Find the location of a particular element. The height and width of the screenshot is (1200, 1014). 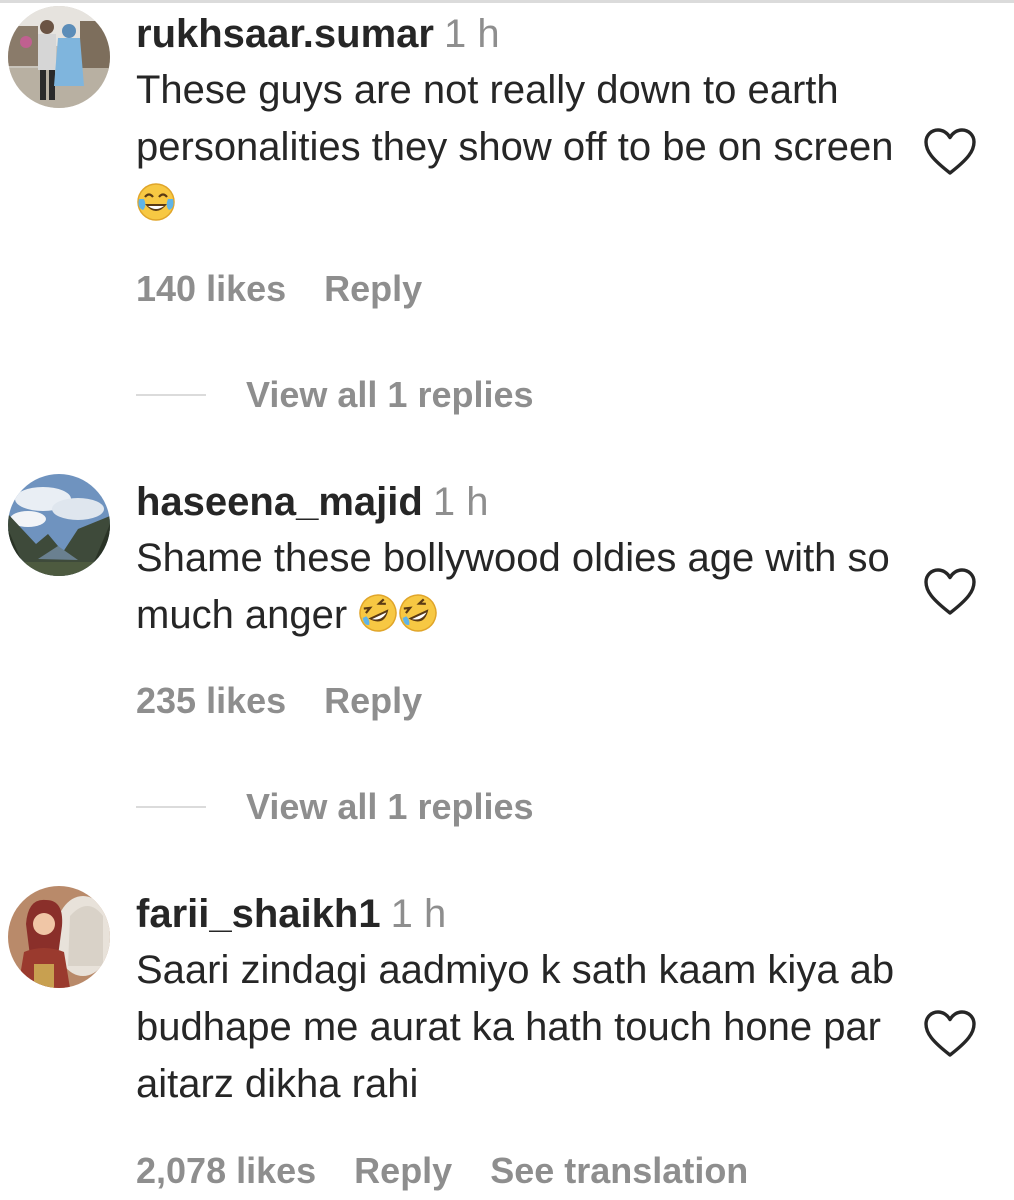

comment-header: rukhsaar.sumar 1 h is located at coordinates (516, 34).